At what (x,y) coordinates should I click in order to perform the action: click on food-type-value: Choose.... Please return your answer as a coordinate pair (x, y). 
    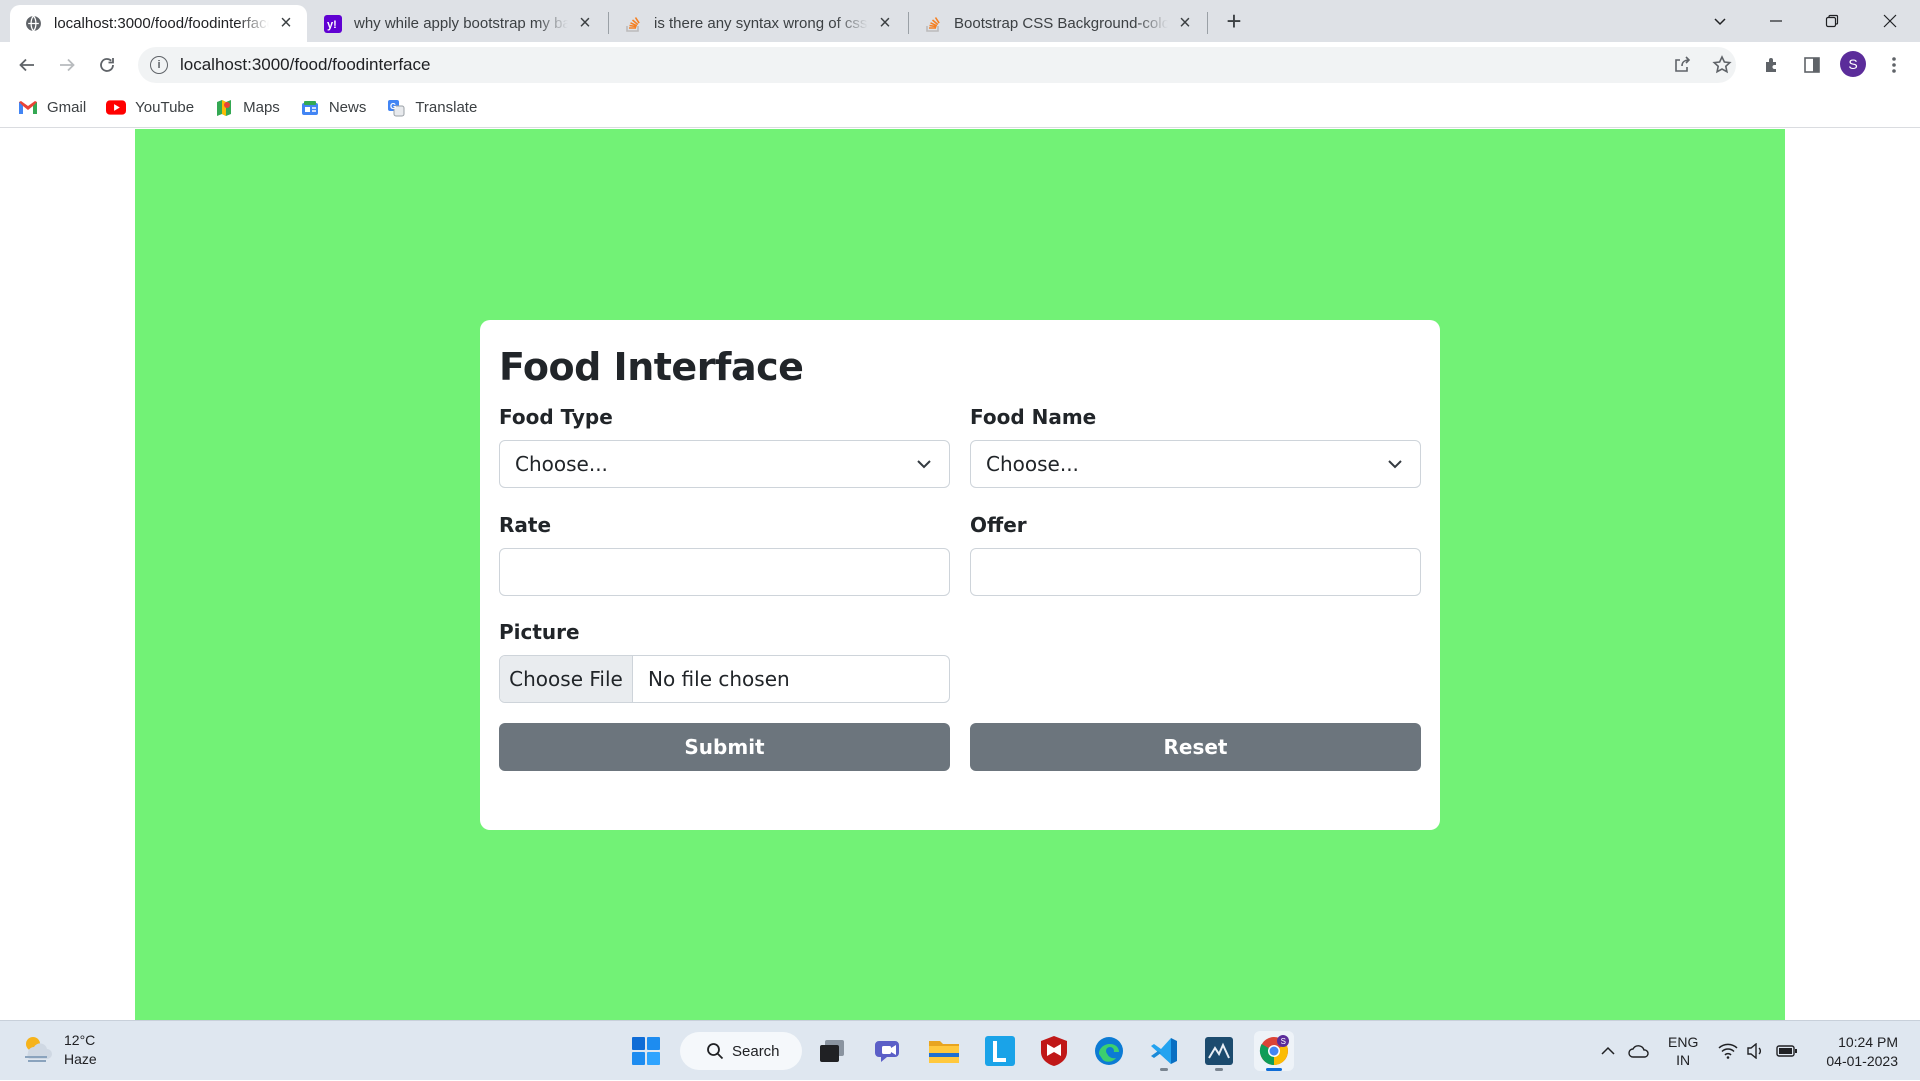
    Looking at the image, I should click on (561, 464).